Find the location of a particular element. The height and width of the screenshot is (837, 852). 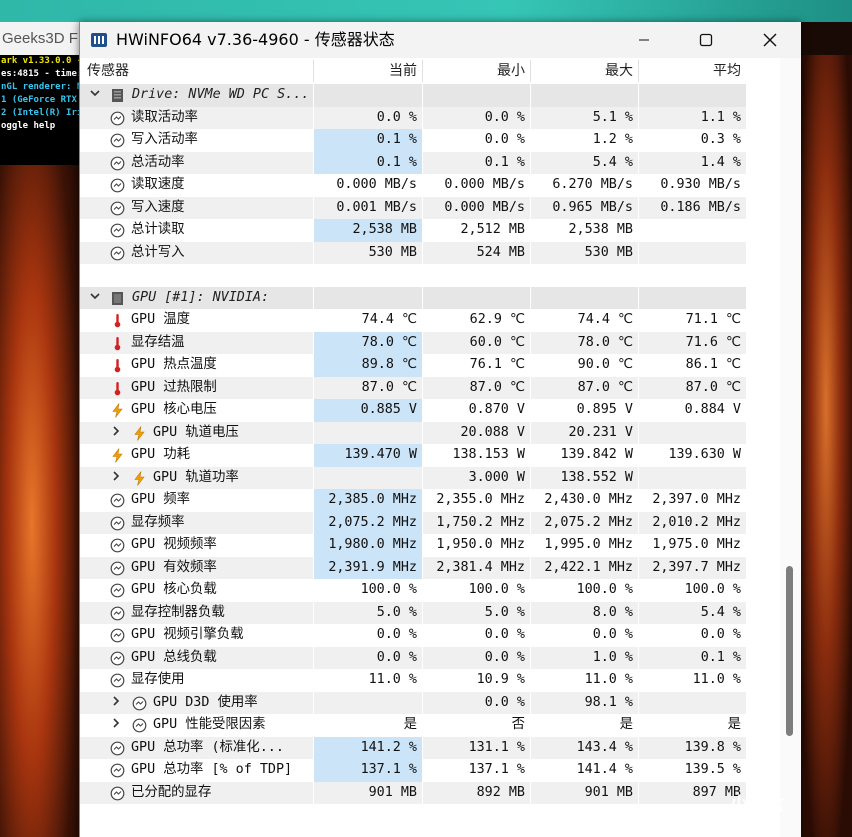

column-header-avg: 平均 is located at coordinates (690, 71).